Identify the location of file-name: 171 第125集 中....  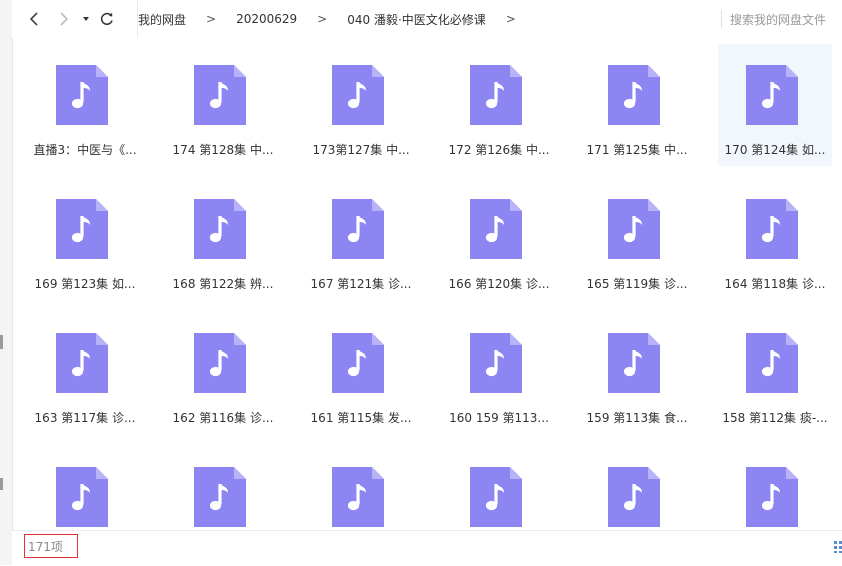
(637, 150).